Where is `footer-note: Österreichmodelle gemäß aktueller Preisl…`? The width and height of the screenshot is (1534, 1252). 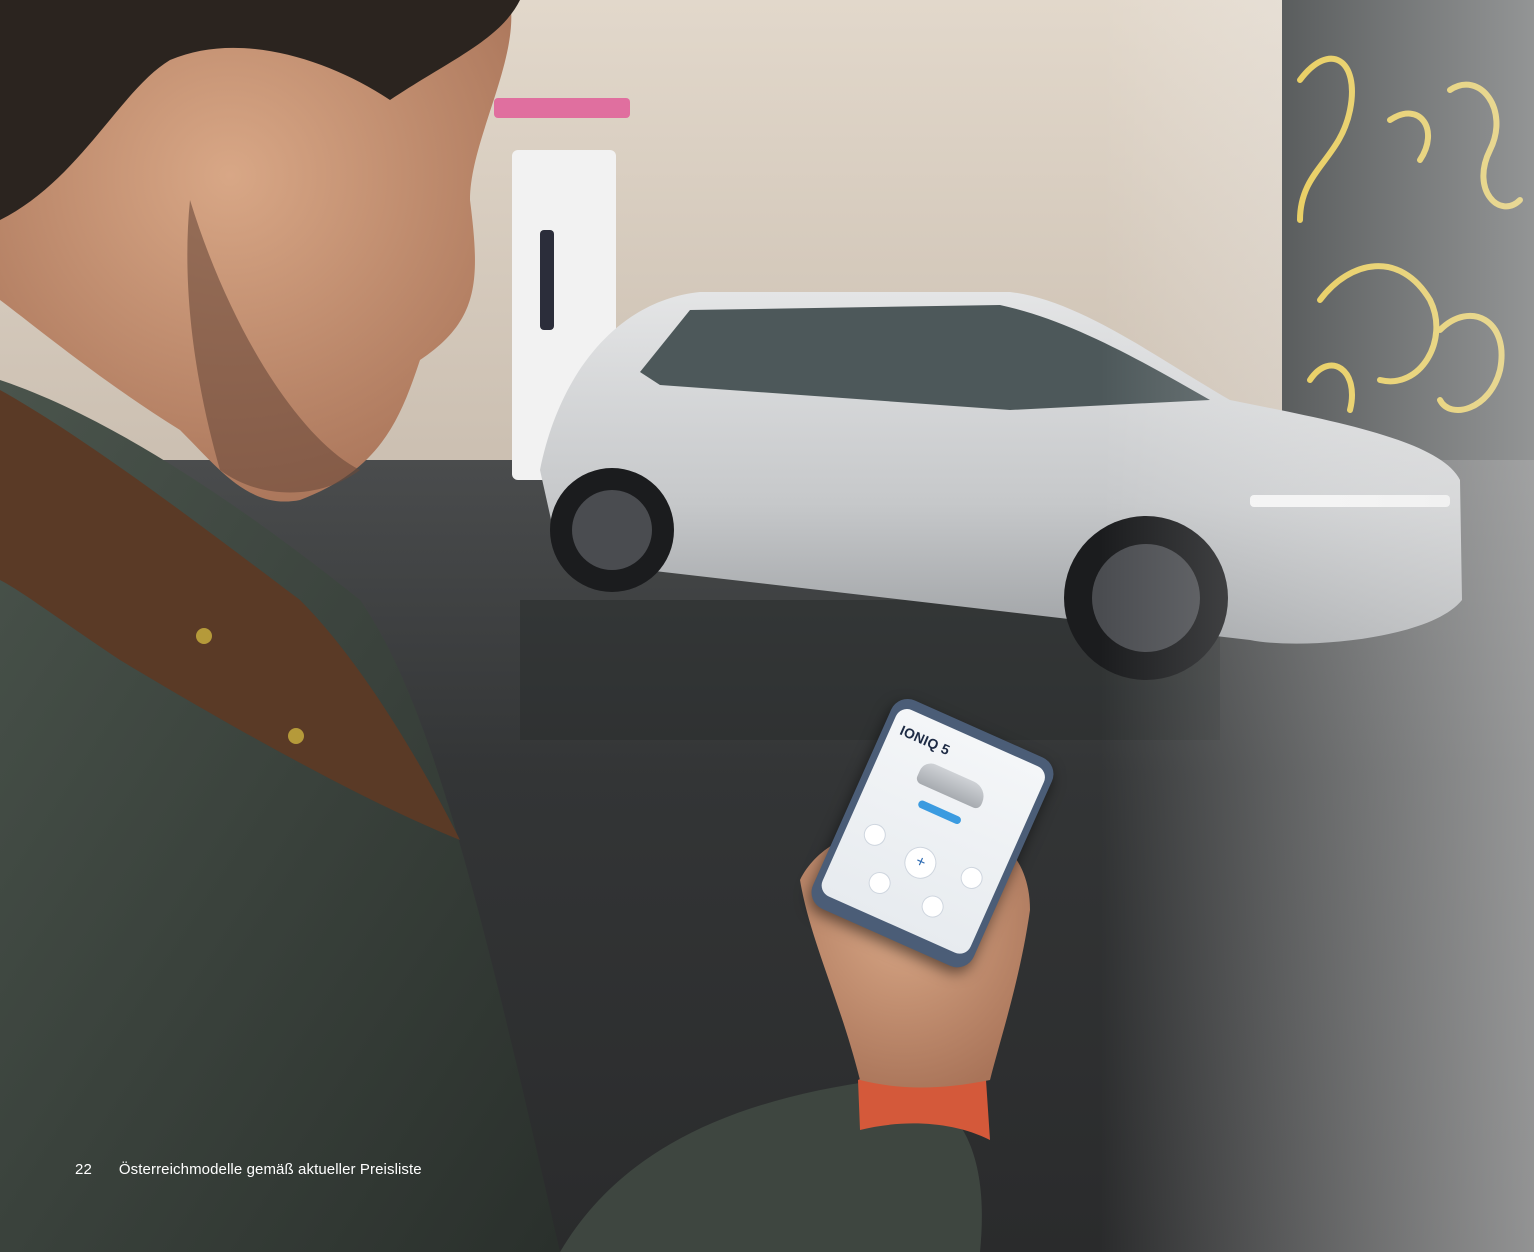
footer-note: Österreichmodelle gemäß aktueller Preisl… is located at coordinates (270, 1169).